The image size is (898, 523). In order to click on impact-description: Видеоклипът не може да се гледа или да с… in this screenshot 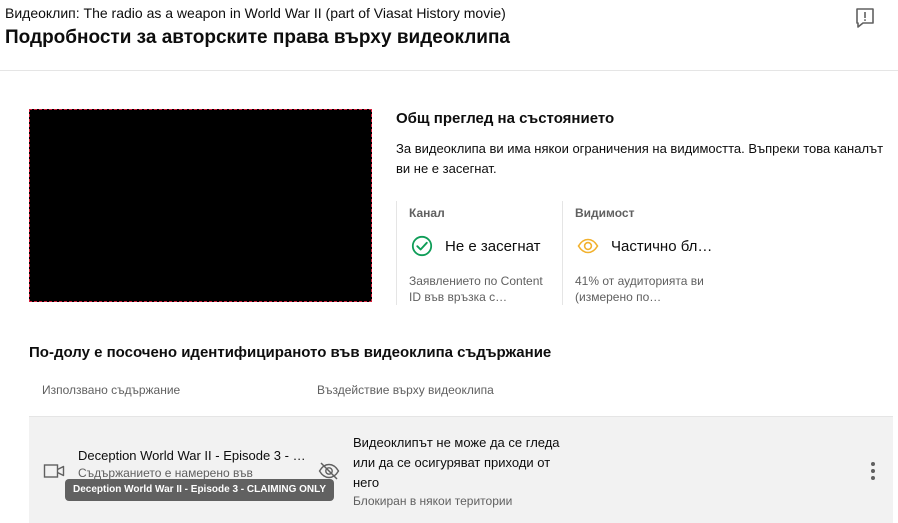, I will do `click(456, 462)`.